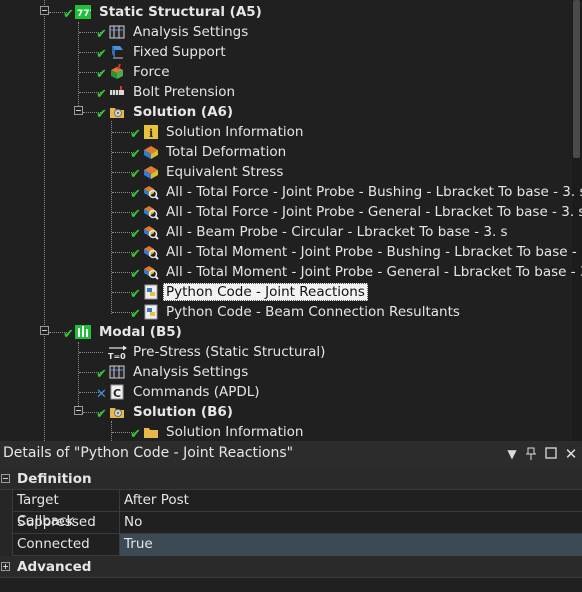  I want to click on close-icon: ✕, so click(571, 454).